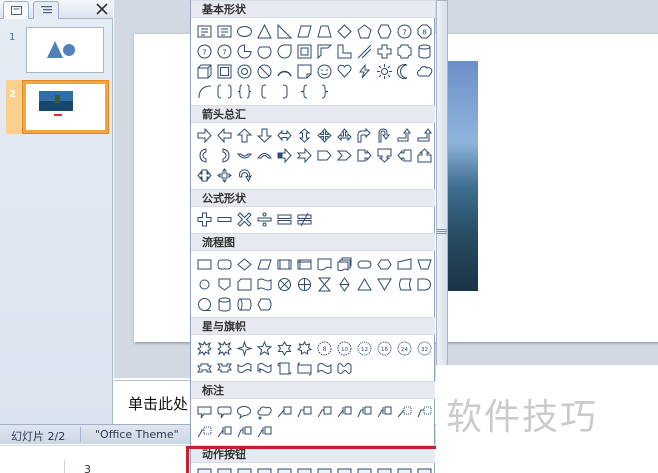  What do you see at coordinates (224, 135) in the screenshot?
I see `arrow-al-icon` at bounding box center [224, 135].